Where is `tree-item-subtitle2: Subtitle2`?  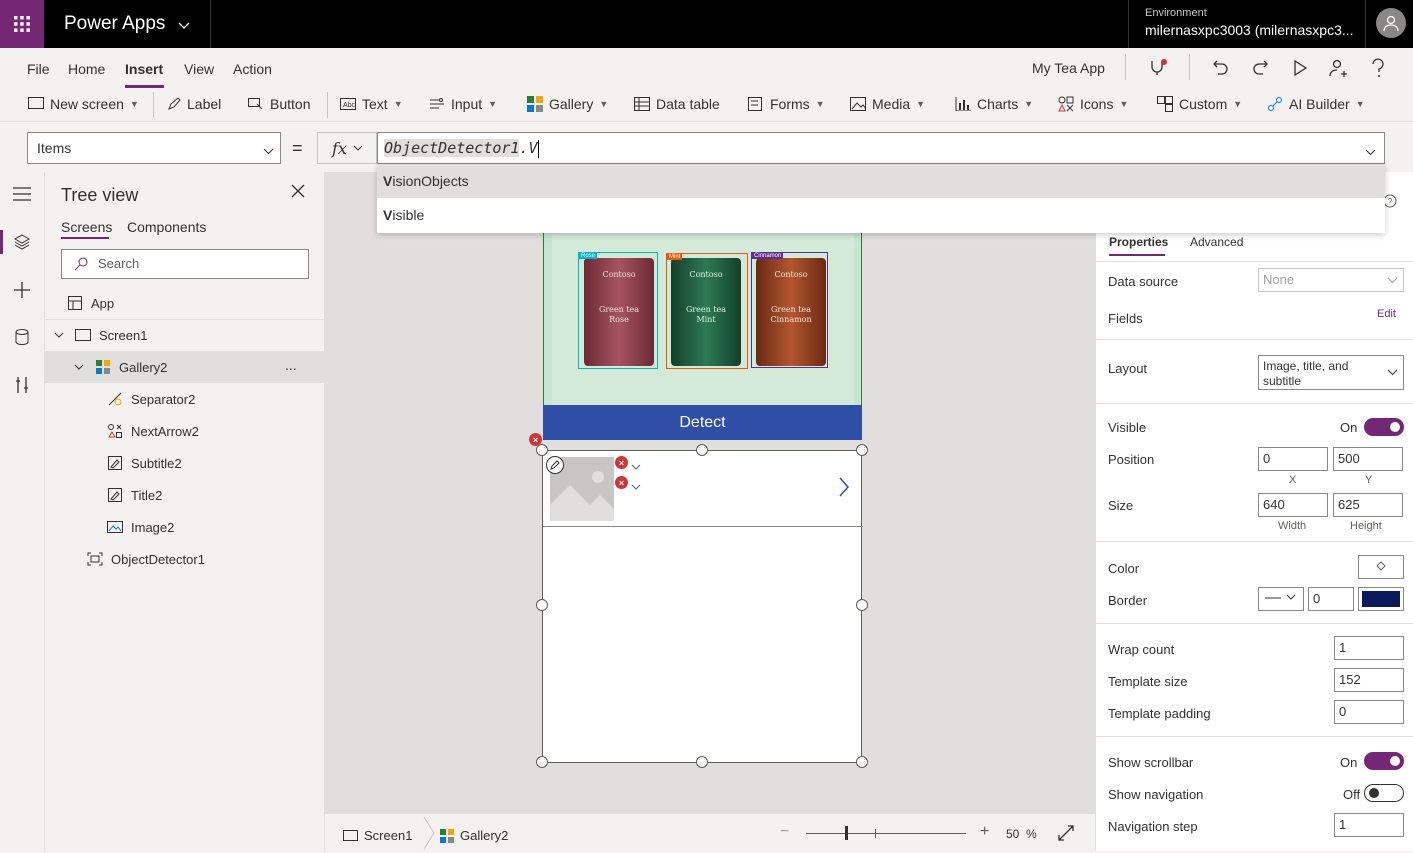
tree-item-subtitle2: Subtitle2 is located at coordinates (185, 463).